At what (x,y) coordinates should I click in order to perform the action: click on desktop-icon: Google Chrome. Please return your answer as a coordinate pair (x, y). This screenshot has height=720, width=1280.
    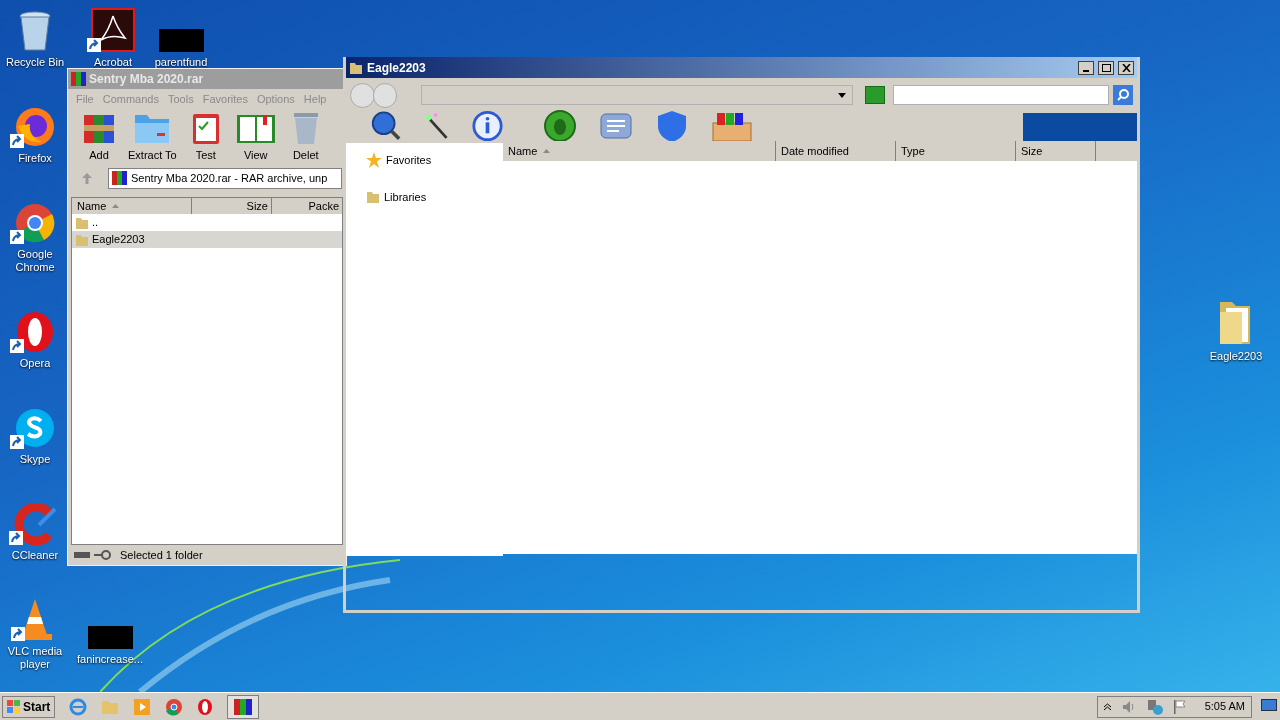
    Looking at the image, I should click on (35, 236).